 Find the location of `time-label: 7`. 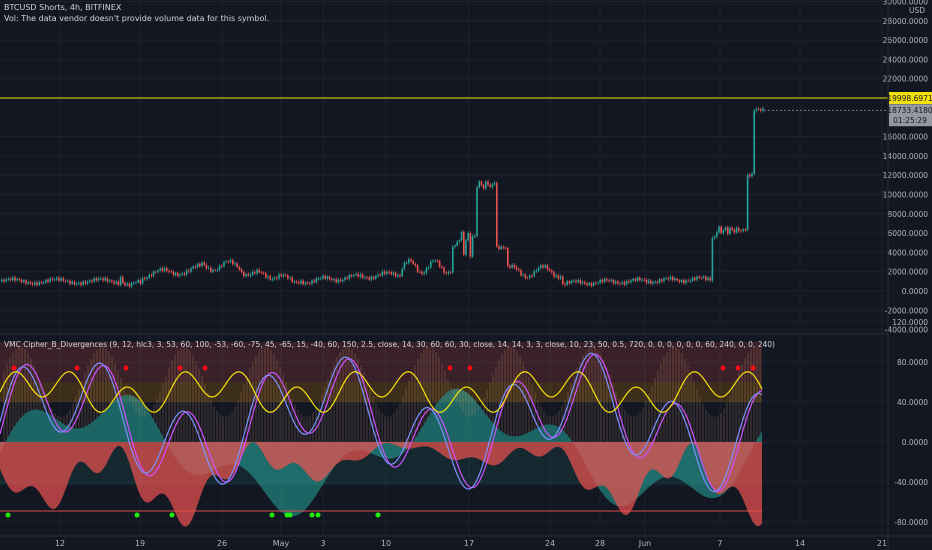

time-label: 7 is located at coordinates (719, 543).